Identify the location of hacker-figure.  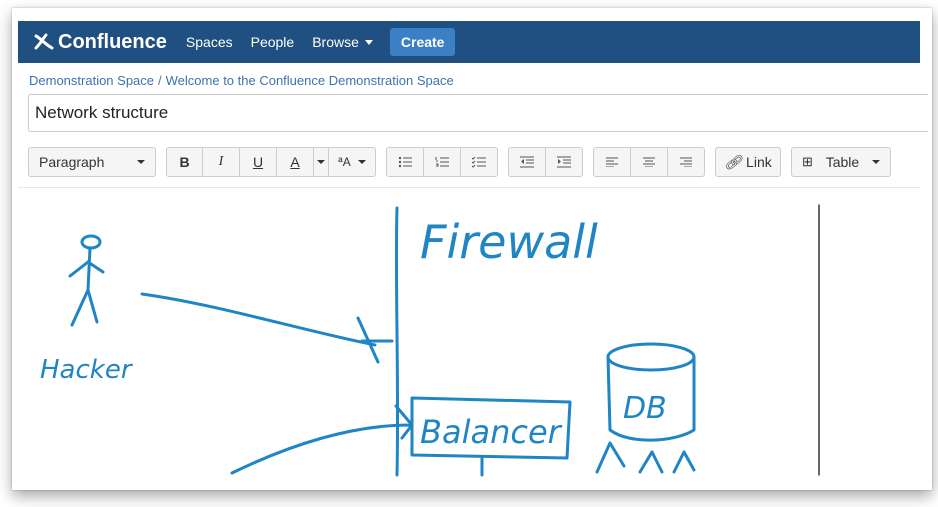
(86, 280).